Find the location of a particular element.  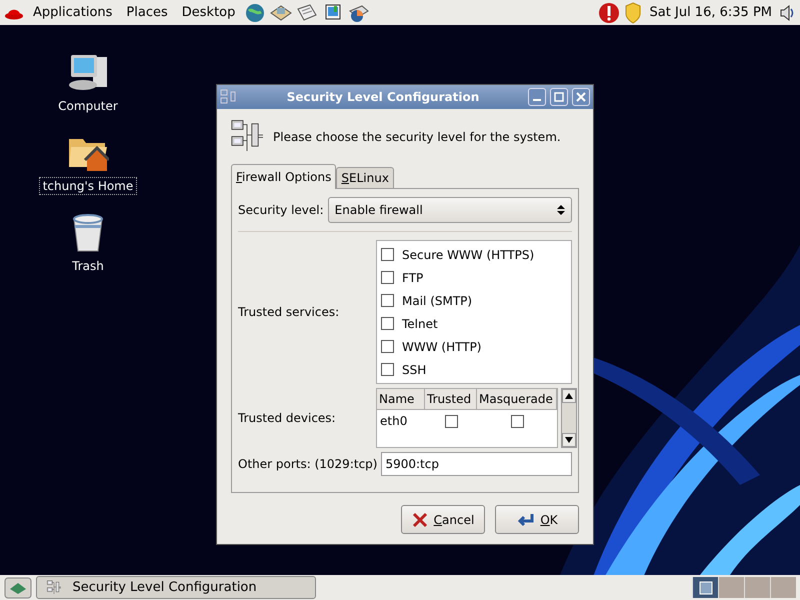

checkbox-label: Mail (SMTP) is located at coordinates (437, 301).